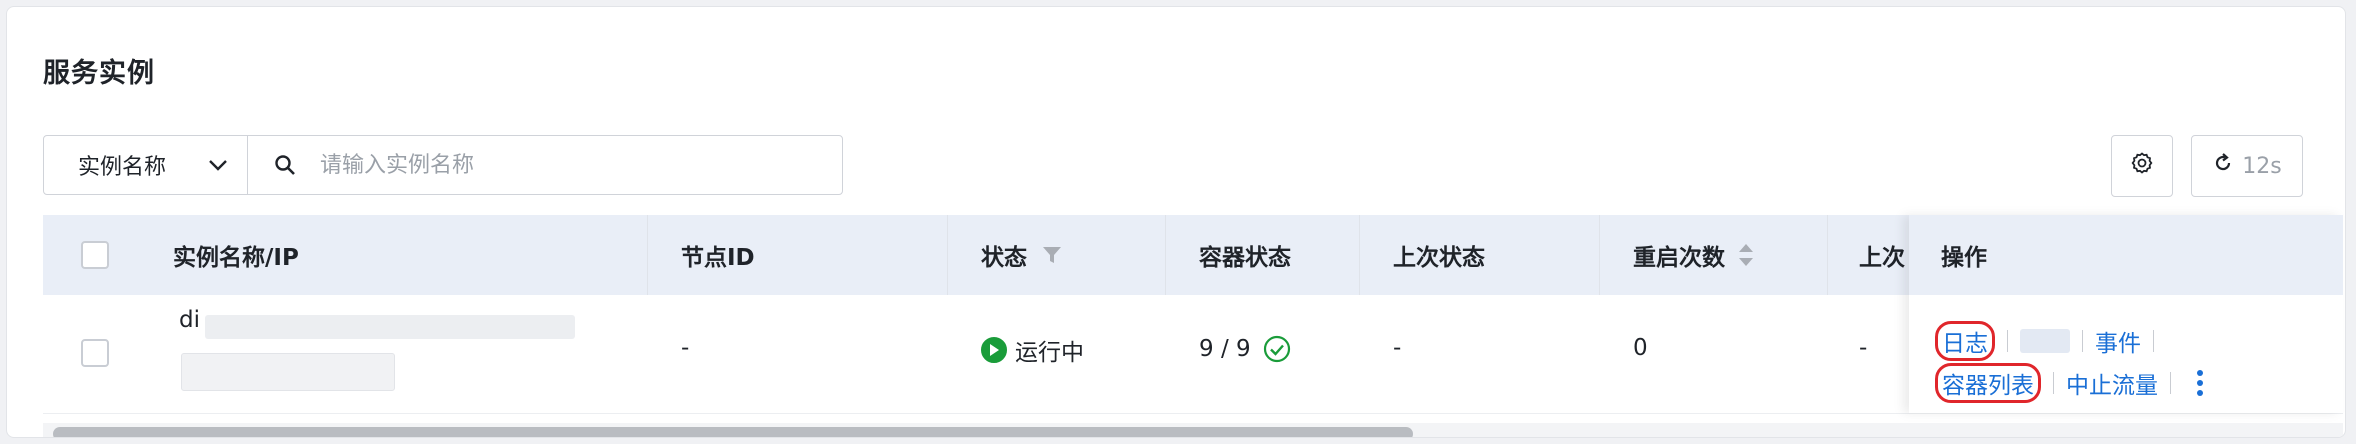 The width and height of the screenshot is (2356, 444). What do you see at coordinates (718, 258) in the screenshot?
I see `column-header-node-id: 节点ID` at bounding box center [718, 258].